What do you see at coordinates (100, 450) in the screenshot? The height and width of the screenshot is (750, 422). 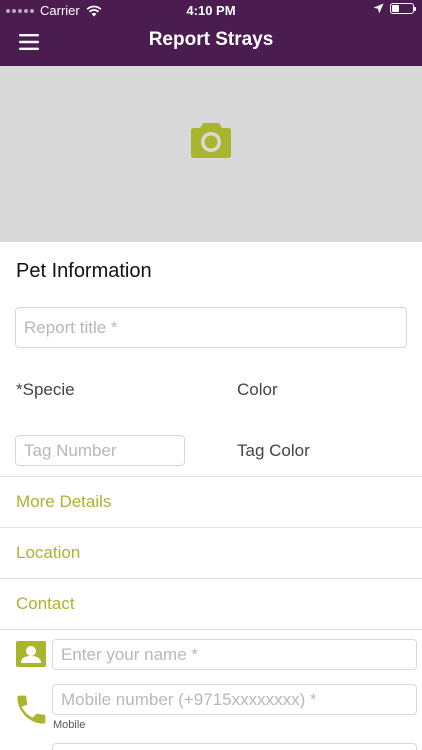 I see `tag-number-input` at bounding box center [100, 450].